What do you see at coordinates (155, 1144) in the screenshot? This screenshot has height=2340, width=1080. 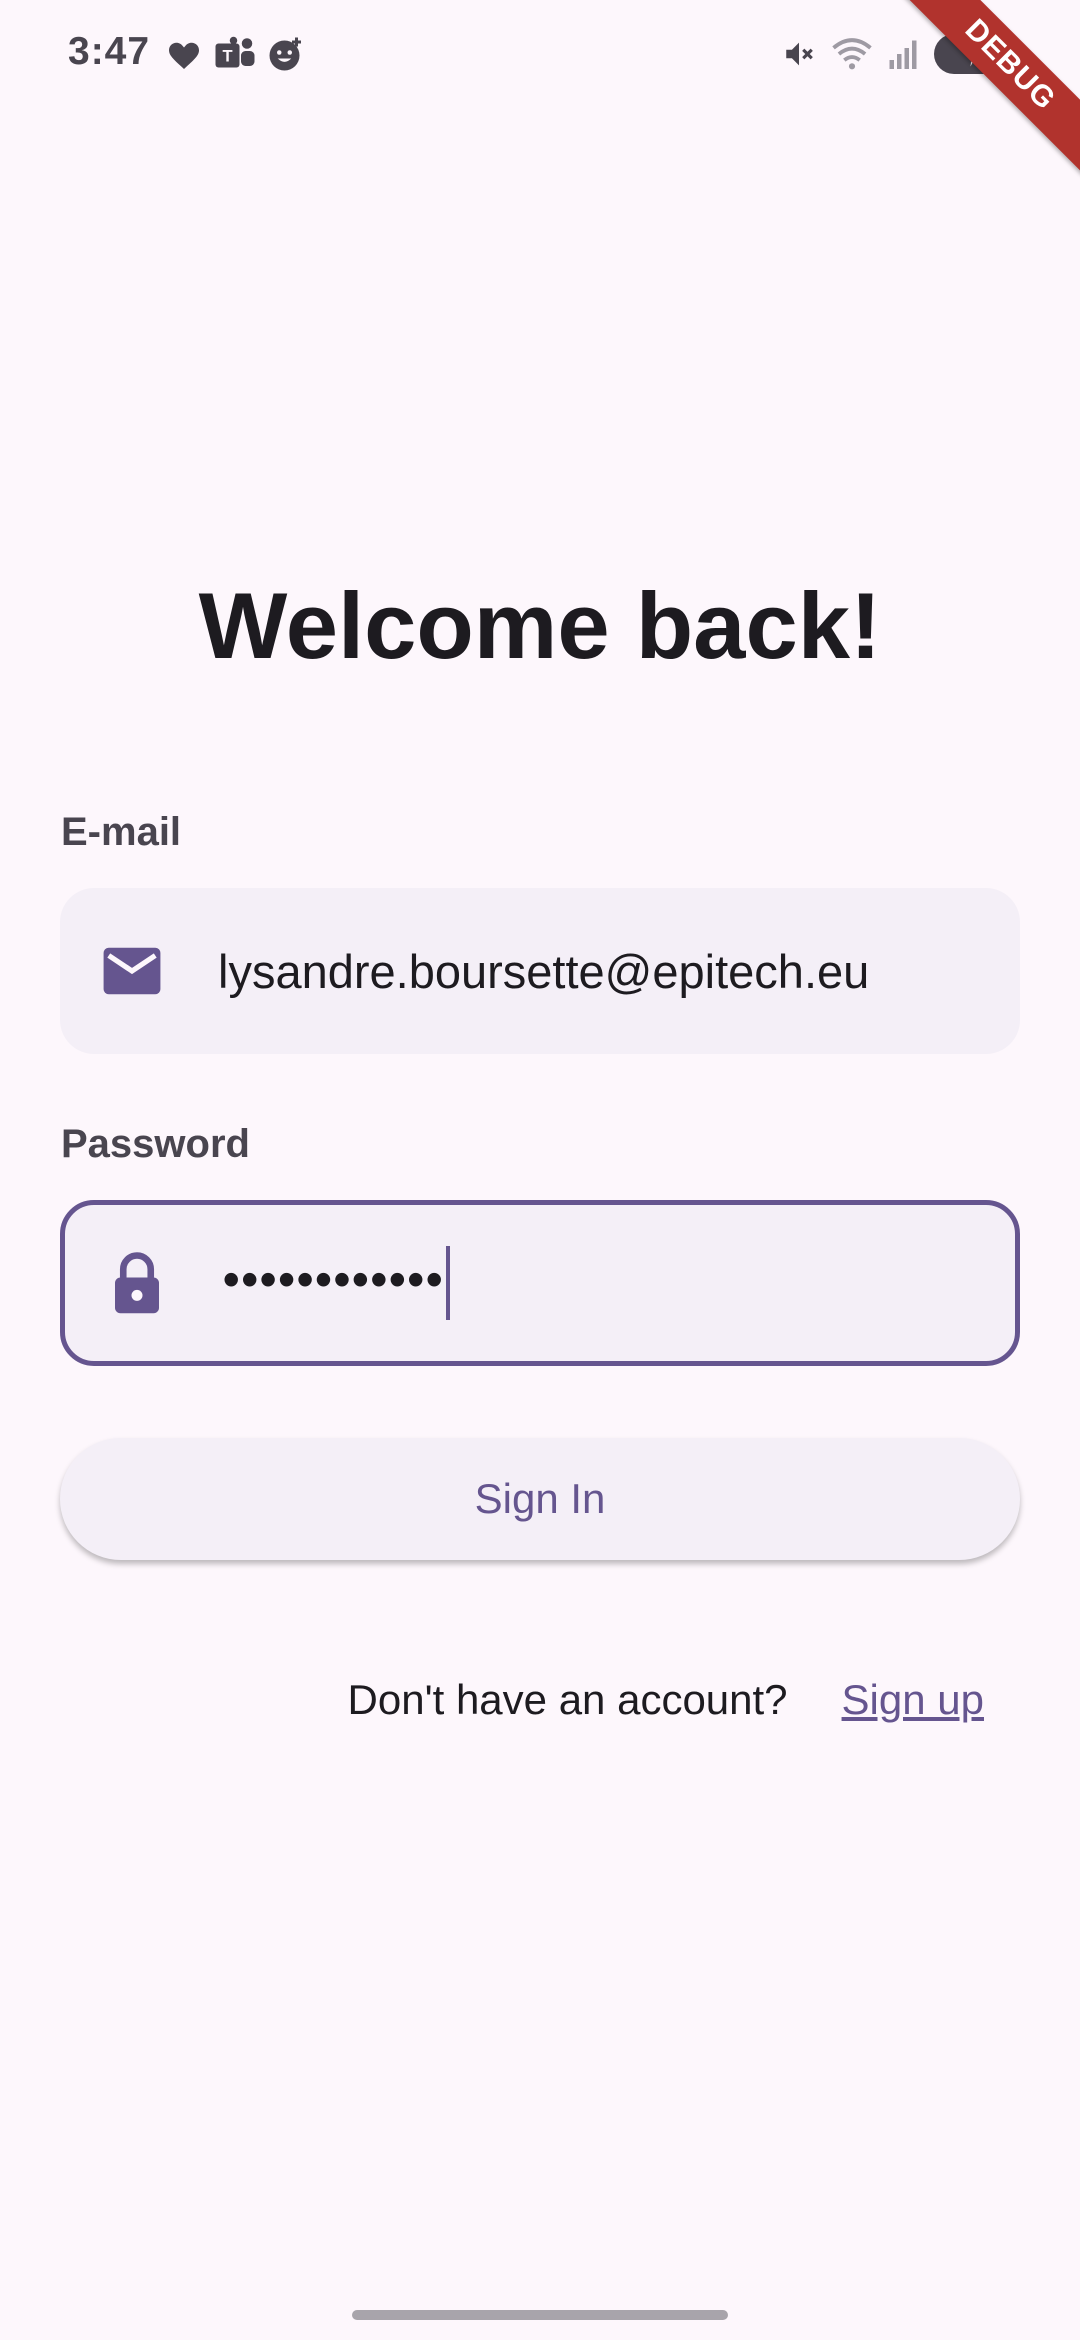 I see `password-label: Password` at bounding box center [155, 1144].